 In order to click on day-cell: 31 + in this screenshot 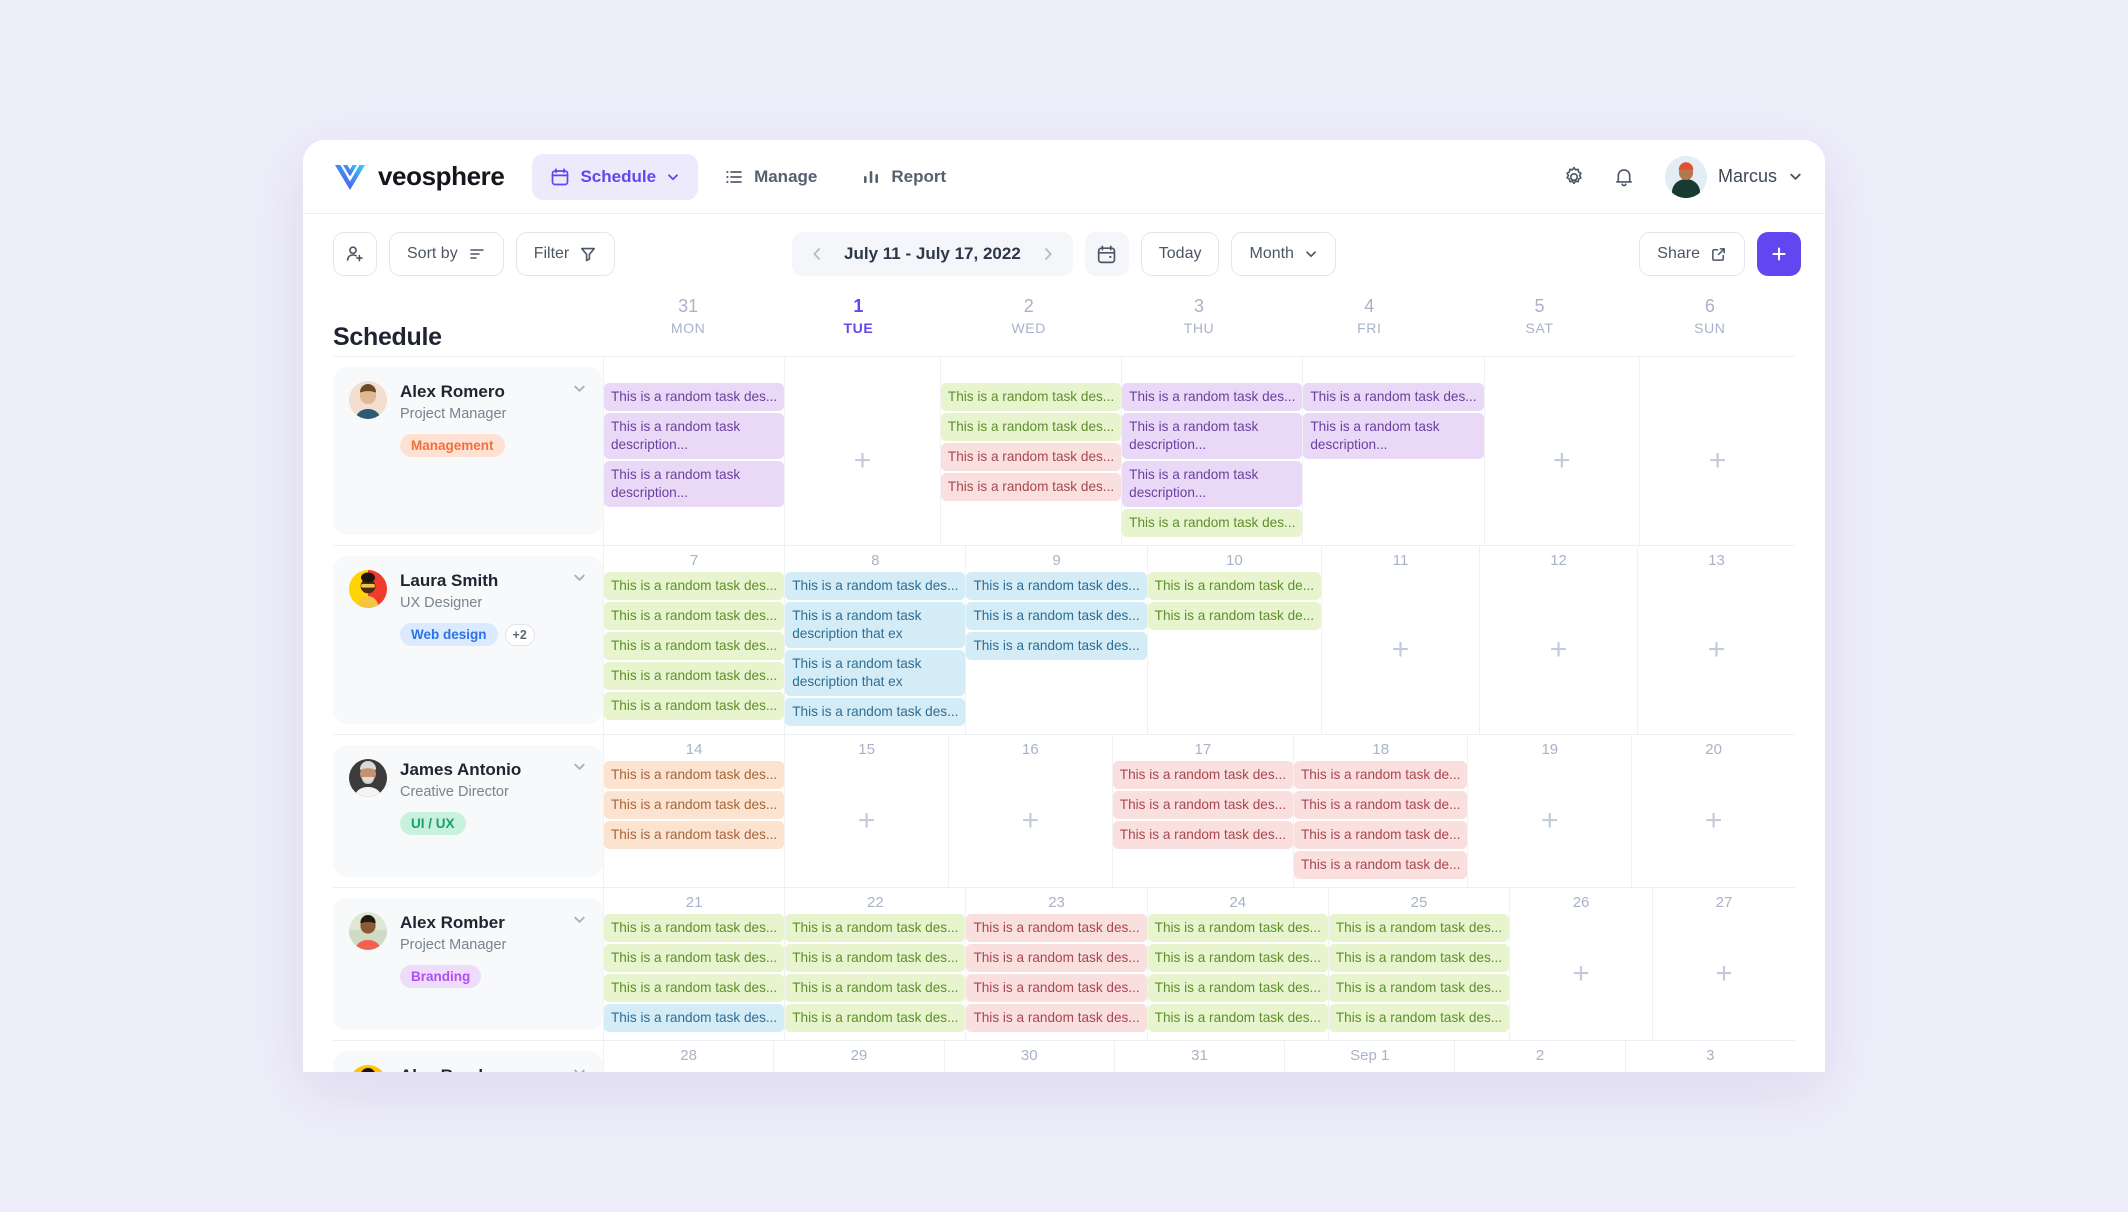, I will do `click(1198, 1056)`.